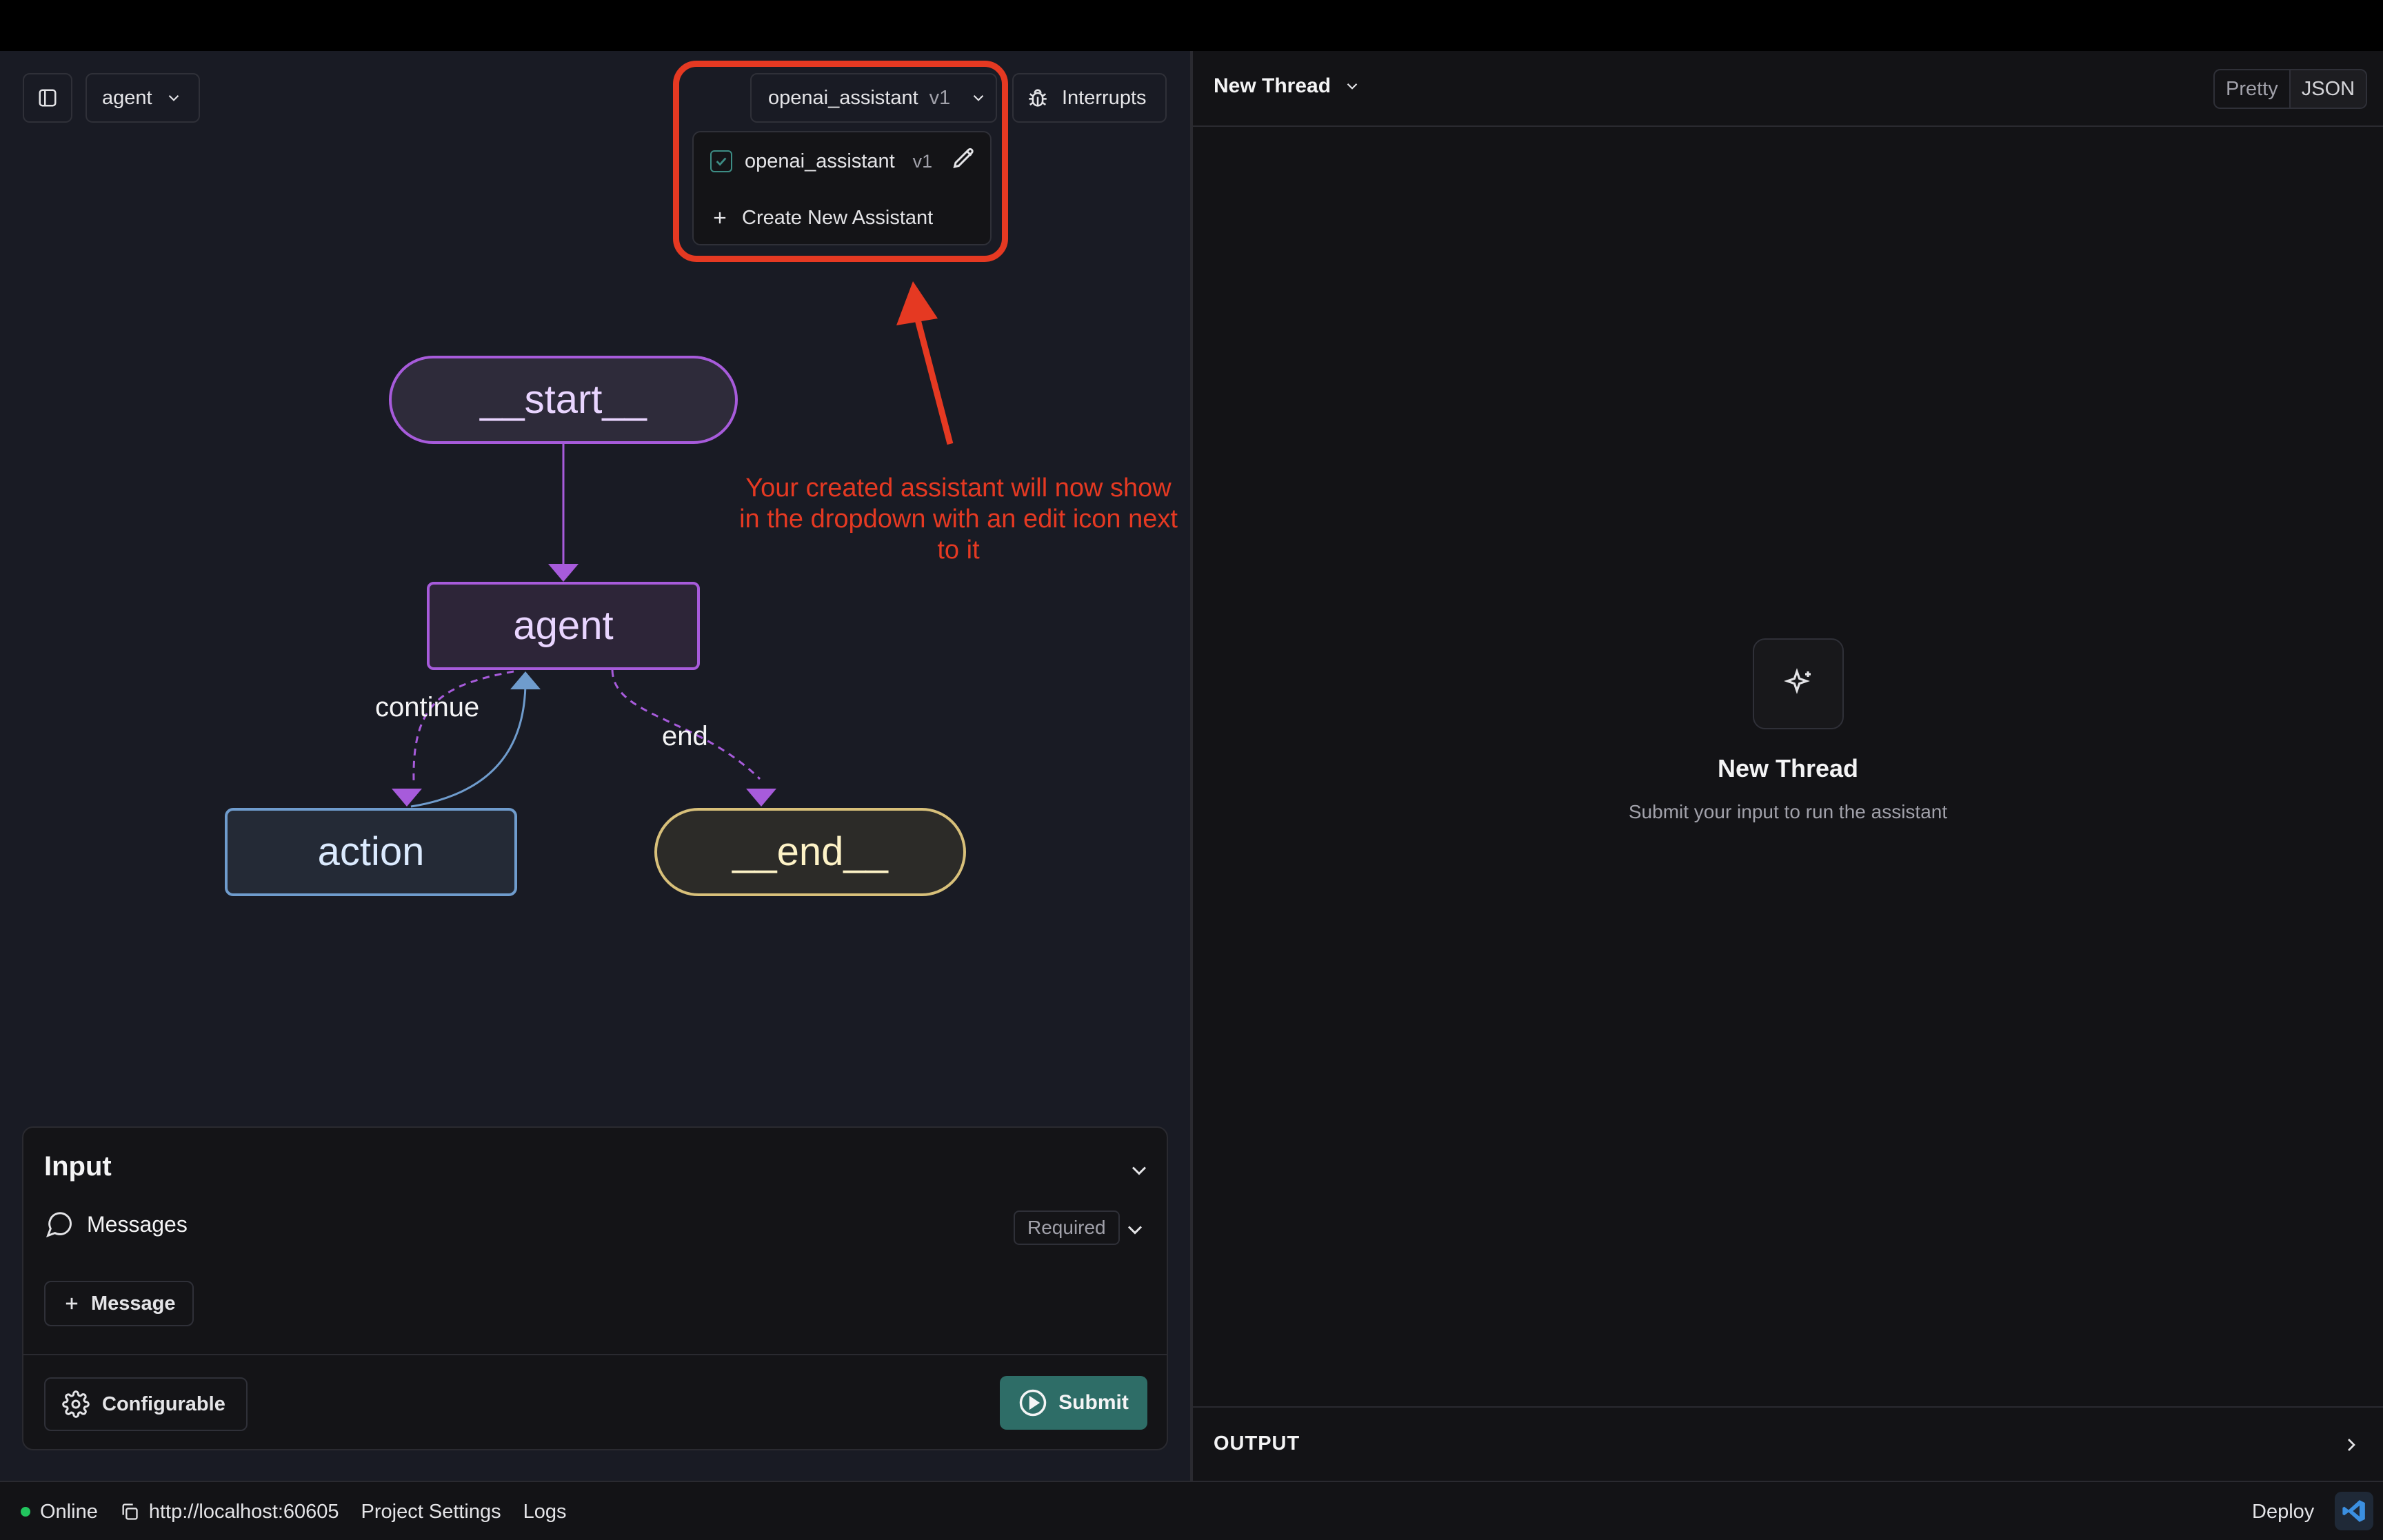  I want to click on node-agent-label: agent, so click(563, 626).